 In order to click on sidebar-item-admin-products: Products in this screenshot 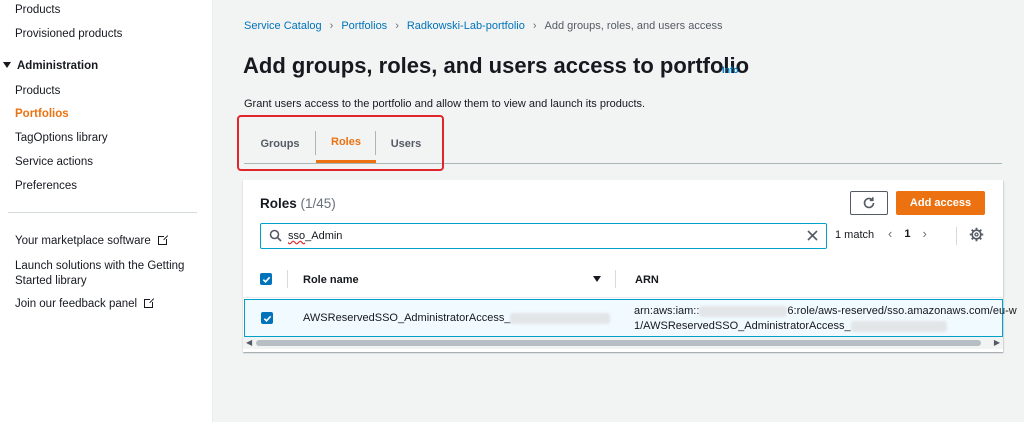, I will do `click(37, 91)`.